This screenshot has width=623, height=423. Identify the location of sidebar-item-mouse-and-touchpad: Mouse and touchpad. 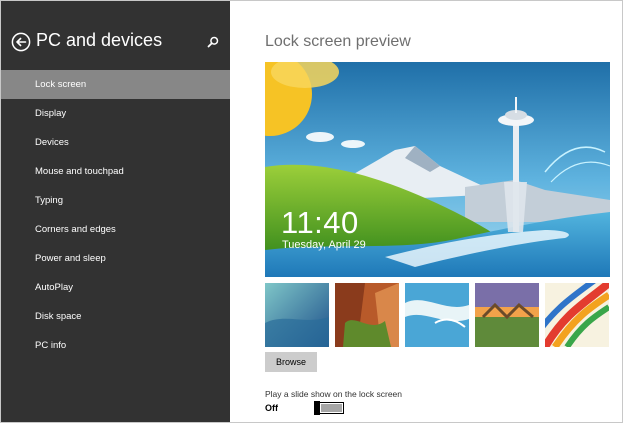
(115, 171).